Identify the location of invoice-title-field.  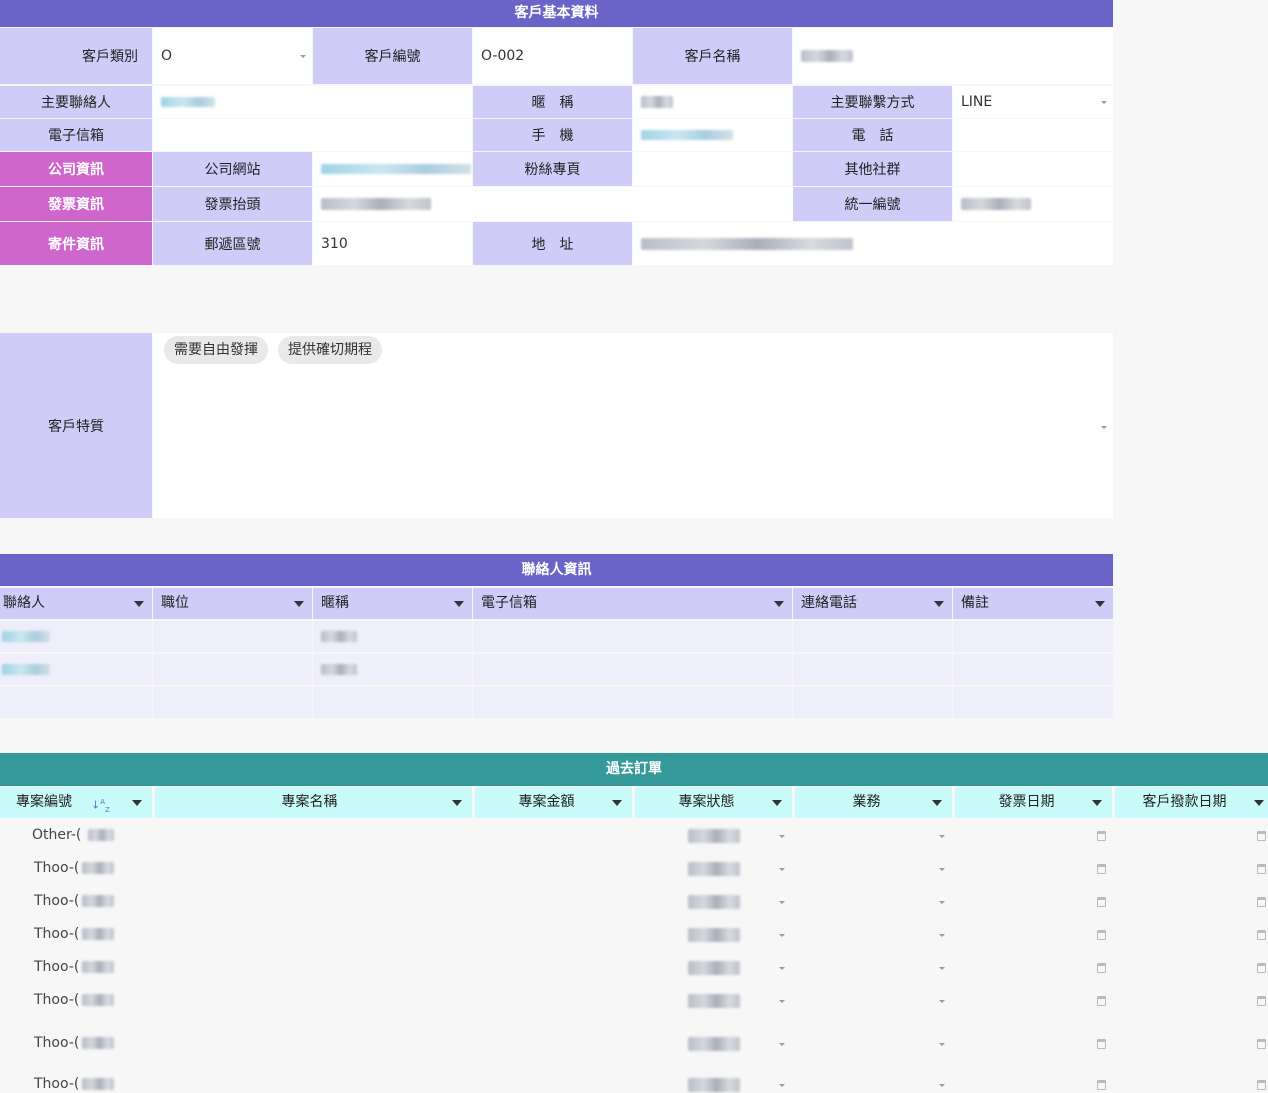
(553, 204).